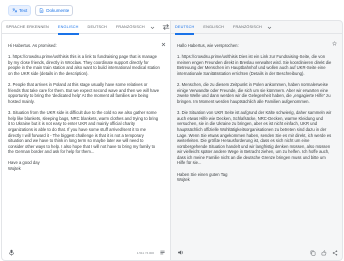 This screenshot has height=261, width=344. What do you see at coordinates (166, 27) in the screenshot?
I see `swap-icon` at bounding box center [166, 27].